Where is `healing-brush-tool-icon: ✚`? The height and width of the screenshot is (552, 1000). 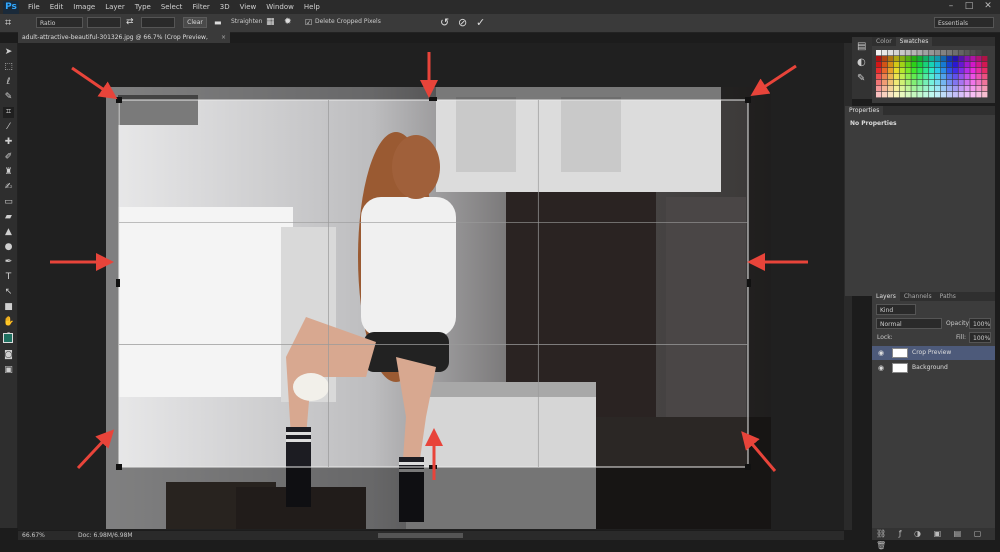 healing-brush-tool-icon: ✚ is located at coordinates (8, 142).